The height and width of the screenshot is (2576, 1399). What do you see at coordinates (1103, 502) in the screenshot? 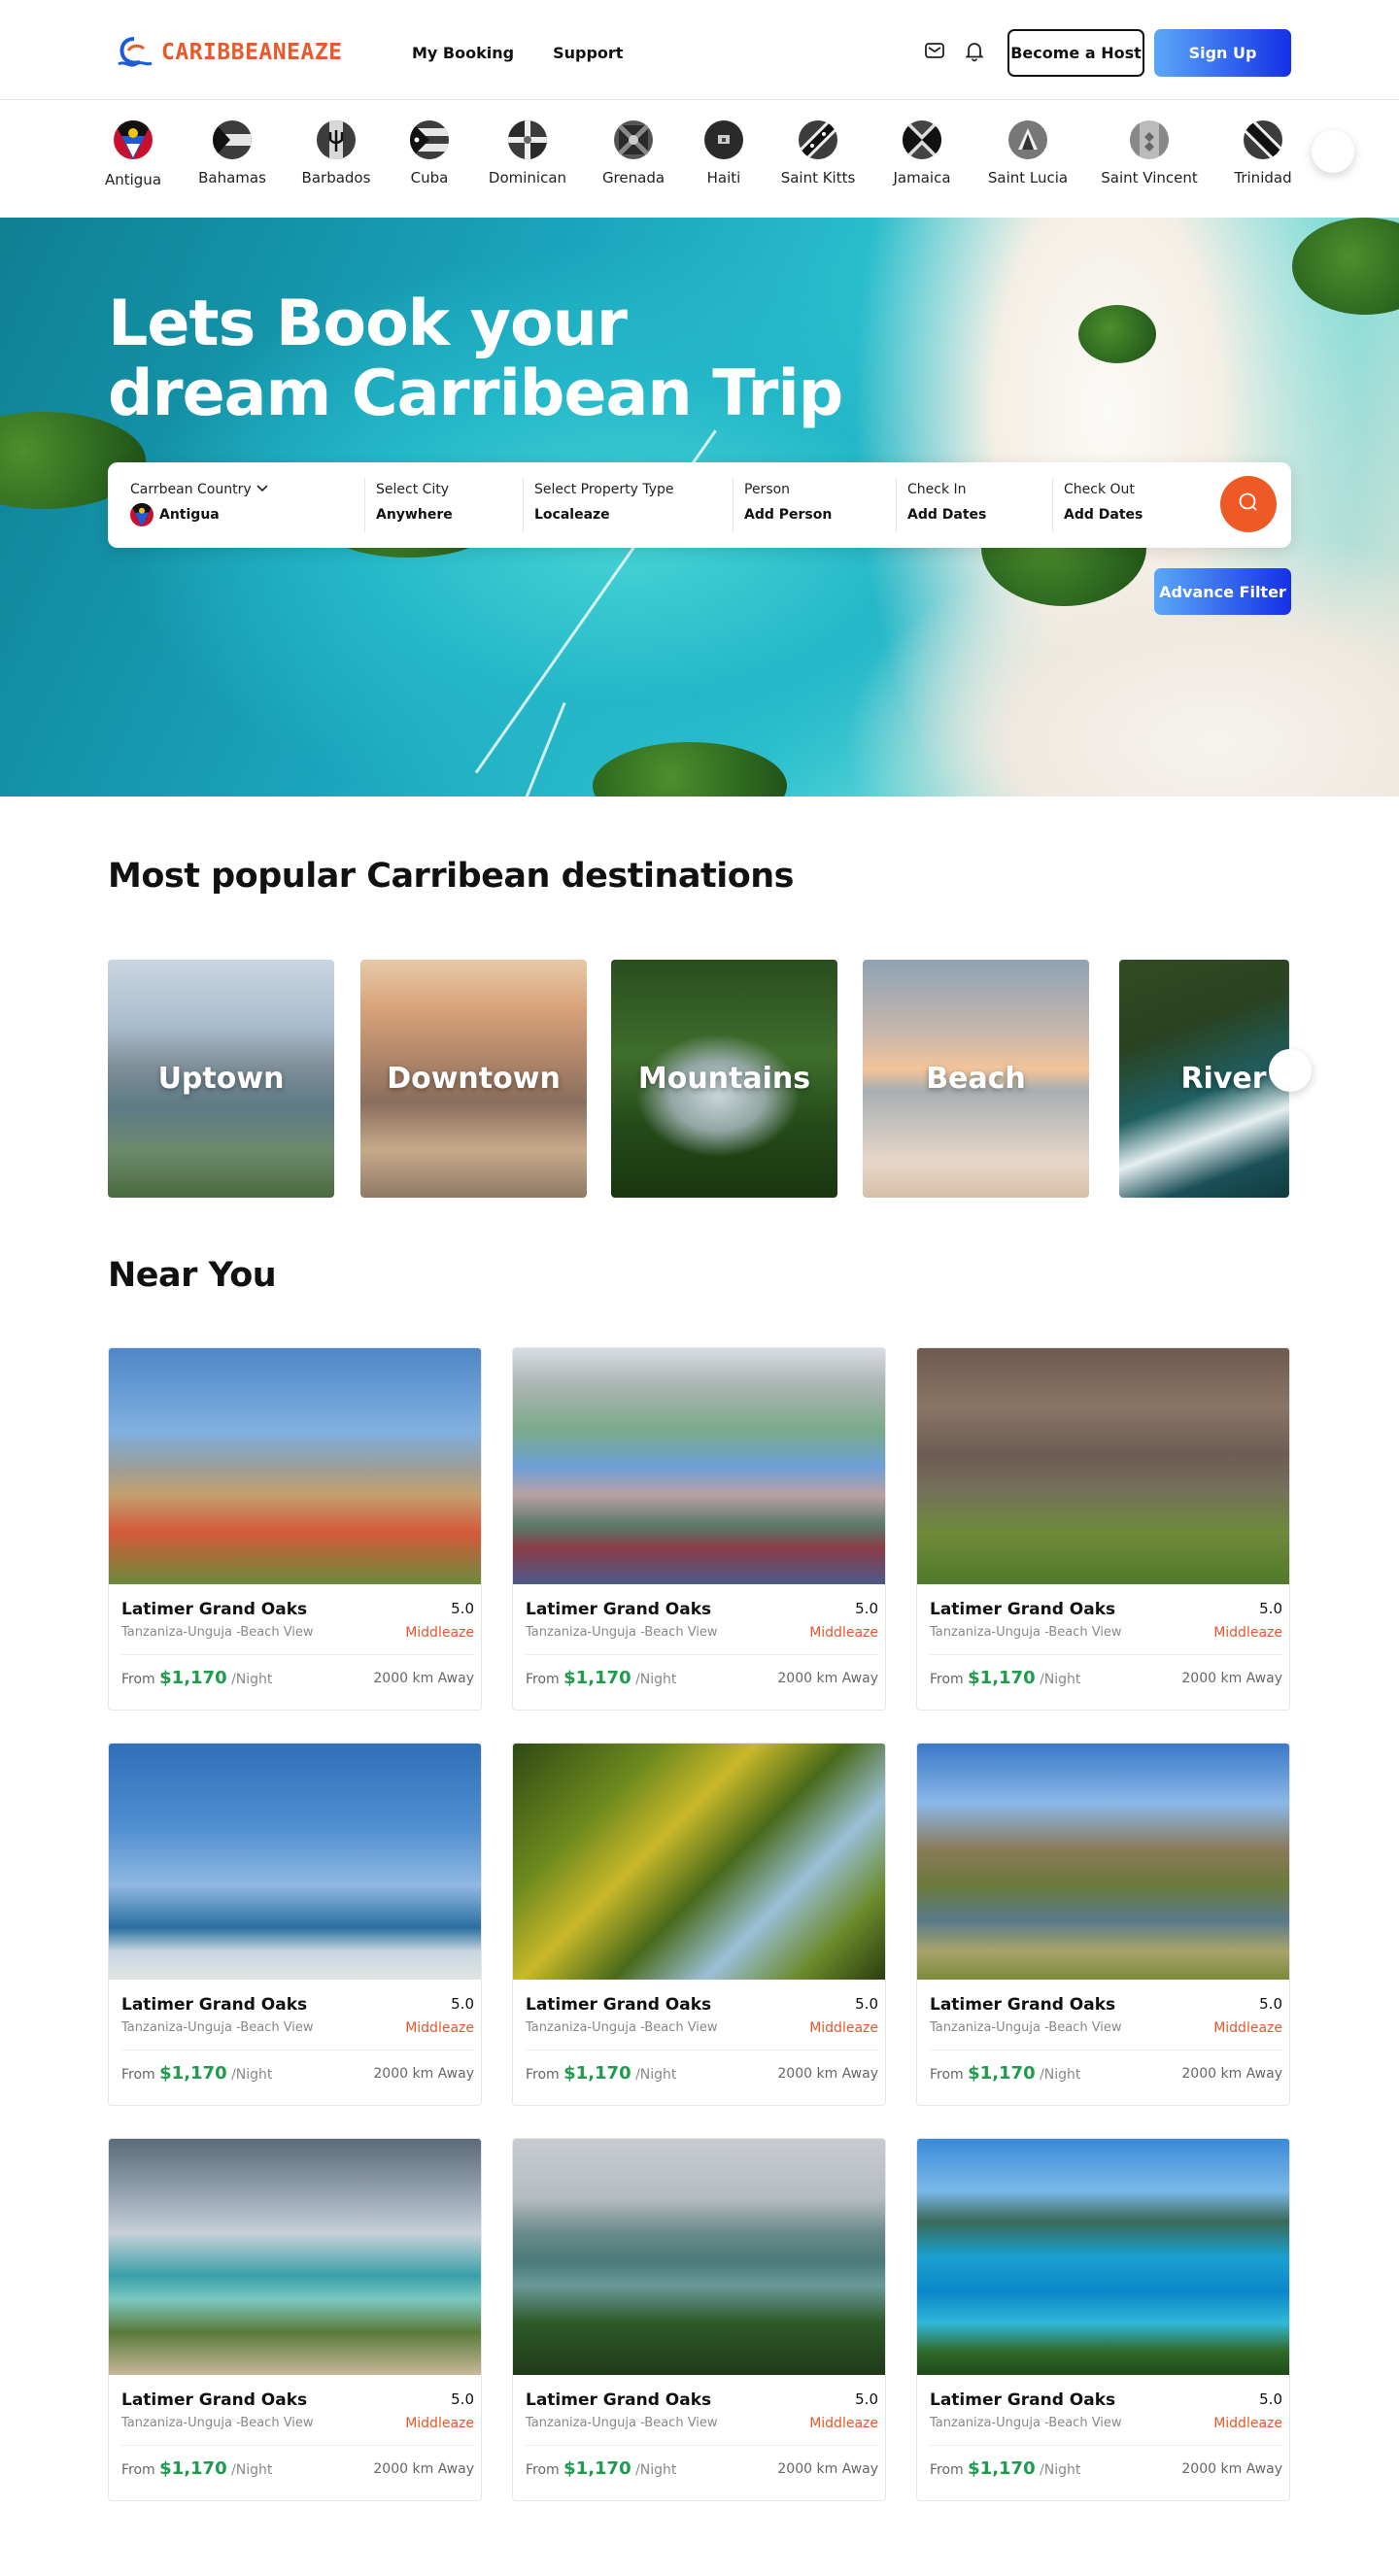
I see `check-out-select: Check Out Add Dates` at bounding box center [1103, 502].